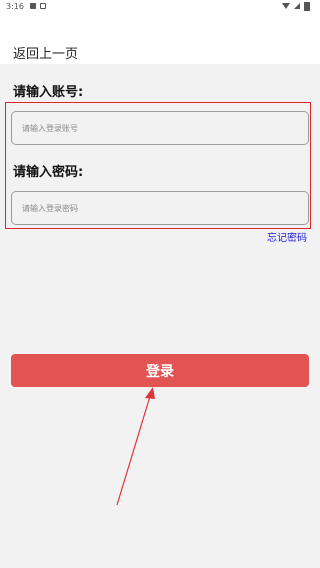  I want to click on top-bar: 返回上一页, so click(160, 39).